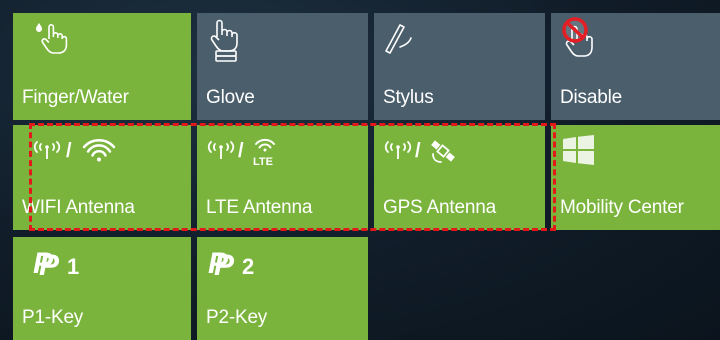 This screenshot has width=720, height=340. I want to click on antenna-lte-icon: / LTE, so click(256, 152).